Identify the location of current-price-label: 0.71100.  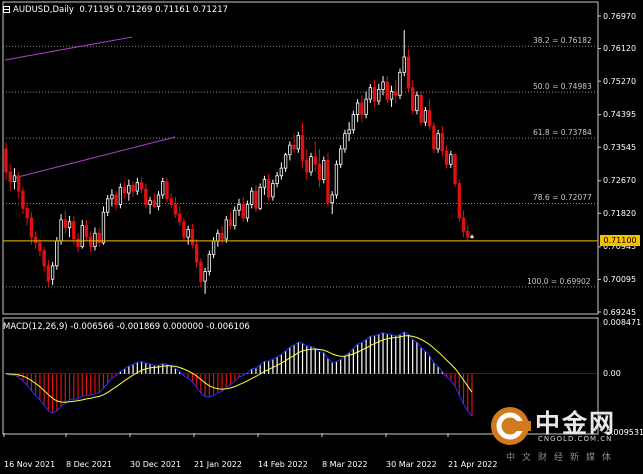
(620, 240).